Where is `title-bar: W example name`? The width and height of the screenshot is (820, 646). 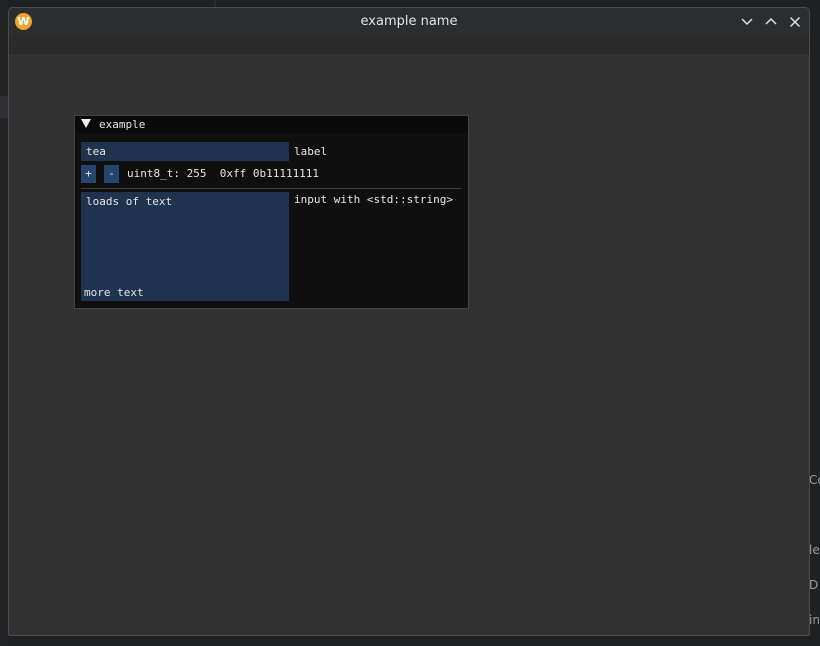
title-bar: W example name is located at coordinates (409, 23).